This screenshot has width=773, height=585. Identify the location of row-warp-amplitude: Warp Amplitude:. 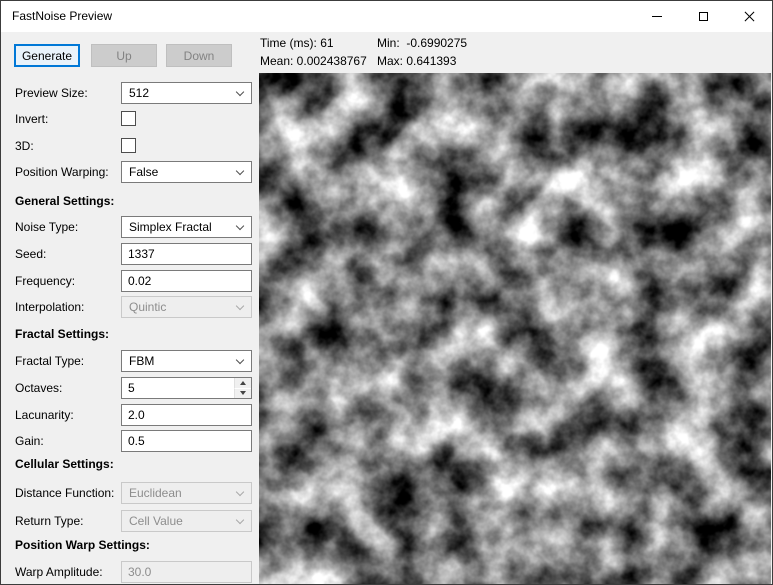
(129, 572).